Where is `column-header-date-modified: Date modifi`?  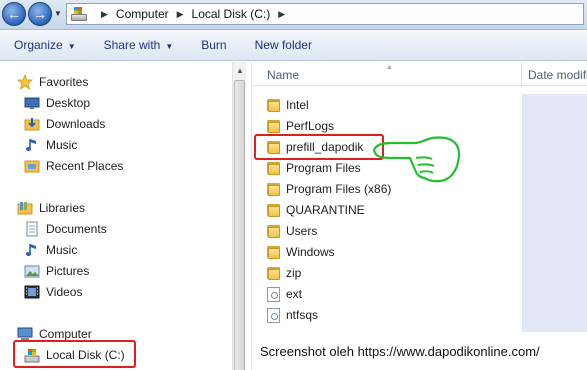
column-header-date-modified: Date modifi is located at coordinates (557, 75).